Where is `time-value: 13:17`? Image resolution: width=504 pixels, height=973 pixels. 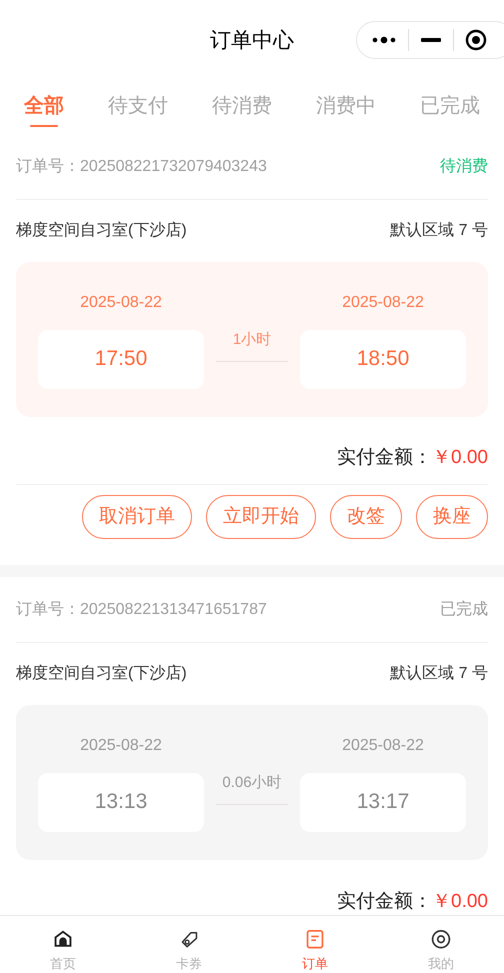 time-value: 13:17 is located at coordinates (383, 802).